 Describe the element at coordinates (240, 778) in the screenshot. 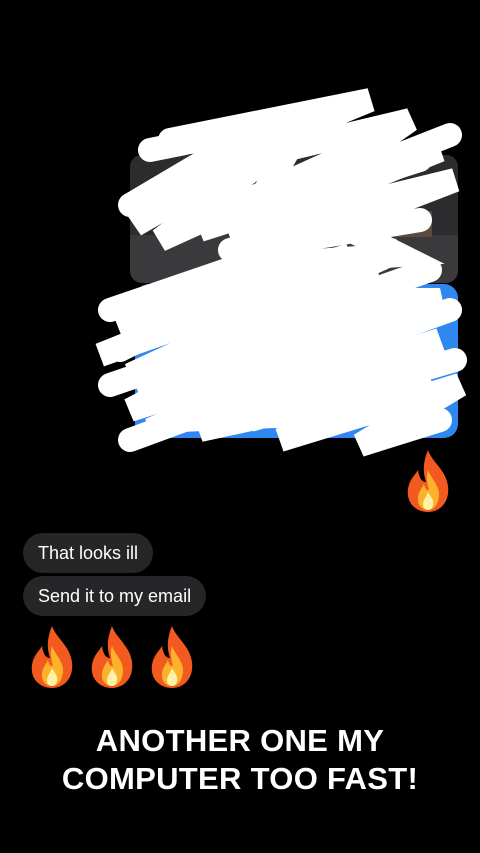

I see `caption-line-2: COMPUTER TOO FAST!` at that location.